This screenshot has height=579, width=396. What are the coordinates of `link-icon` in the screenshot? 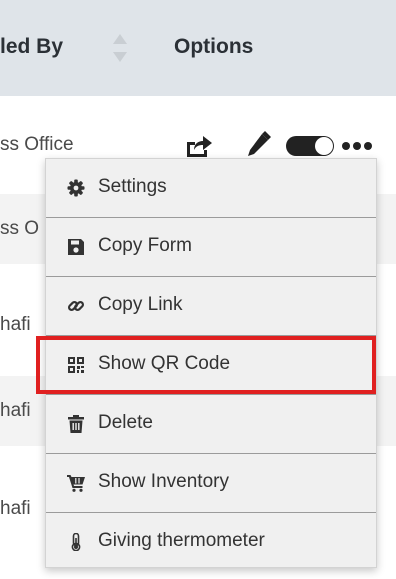 It's located at (76, 306).